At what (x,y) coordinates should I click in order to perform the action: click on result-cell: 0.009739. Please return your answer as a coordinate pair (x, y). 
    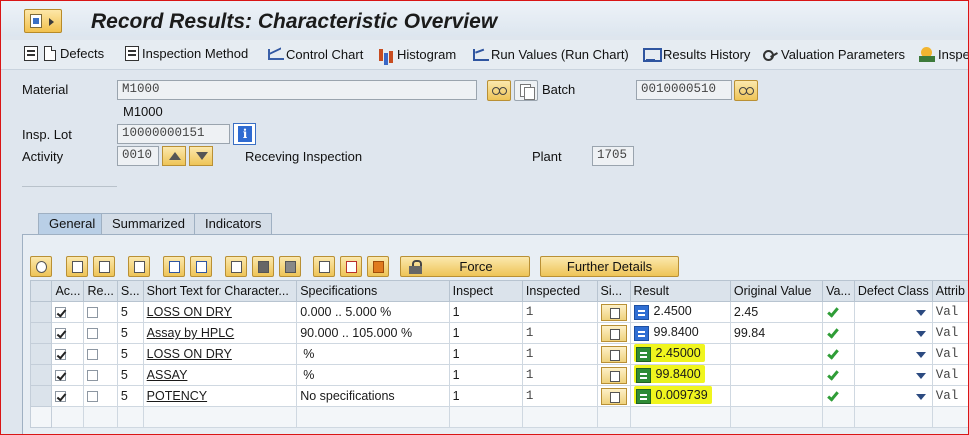
    Looking at the image, I should click on (680, 396).